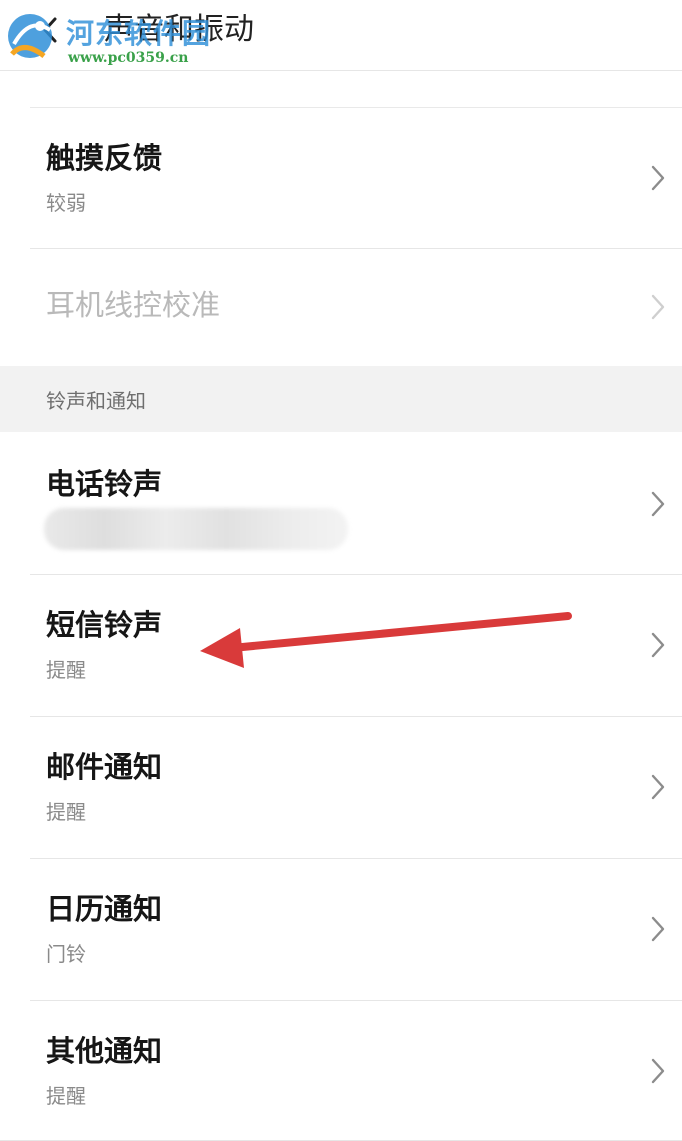  Describe the element at coordinates (104, 625) in the screenshot. I see `row-title: 短信铃声` at that location.